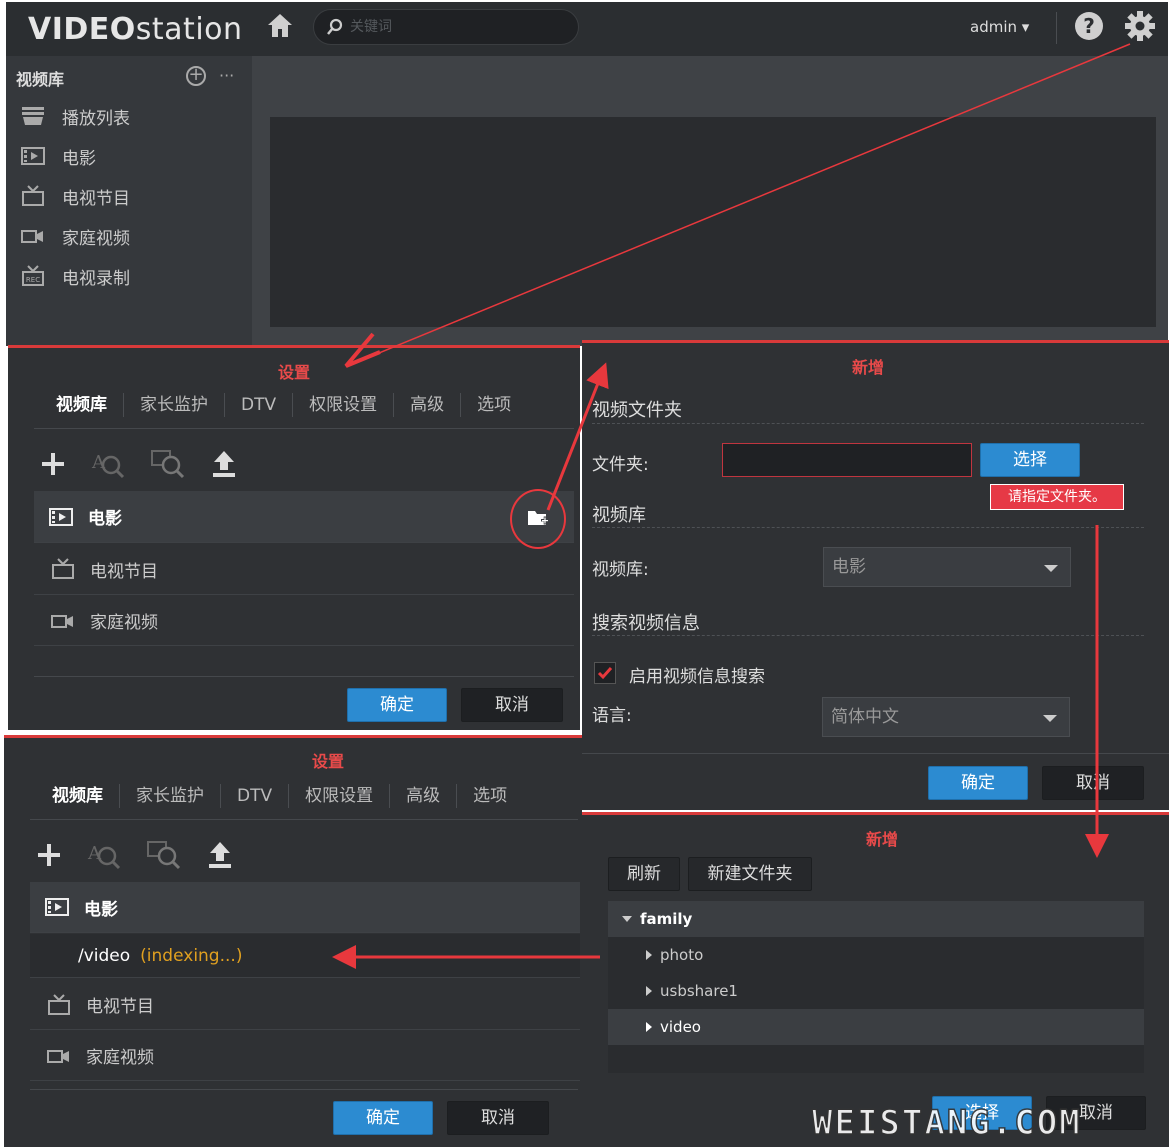  What do you see at coordinates (75, 236) in the screenshot?
I see `sidebar-item-home-video: 家庭视频` at bounding box center [75, 236].